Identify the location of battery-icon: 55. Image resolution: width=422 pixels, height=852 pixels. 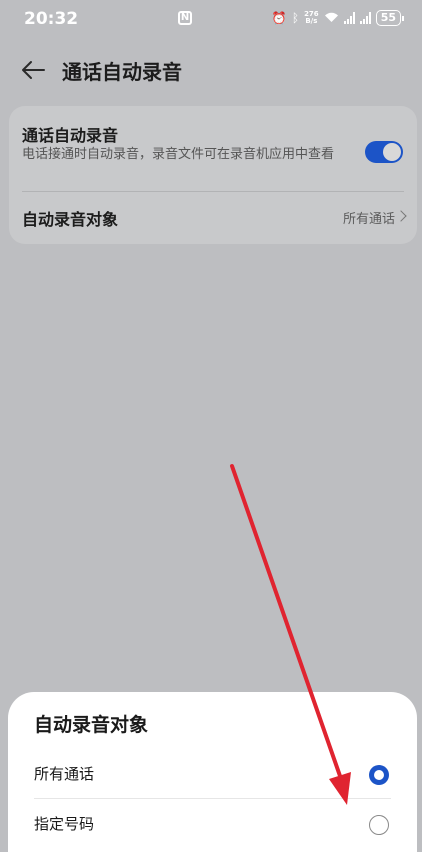
(389, 18).